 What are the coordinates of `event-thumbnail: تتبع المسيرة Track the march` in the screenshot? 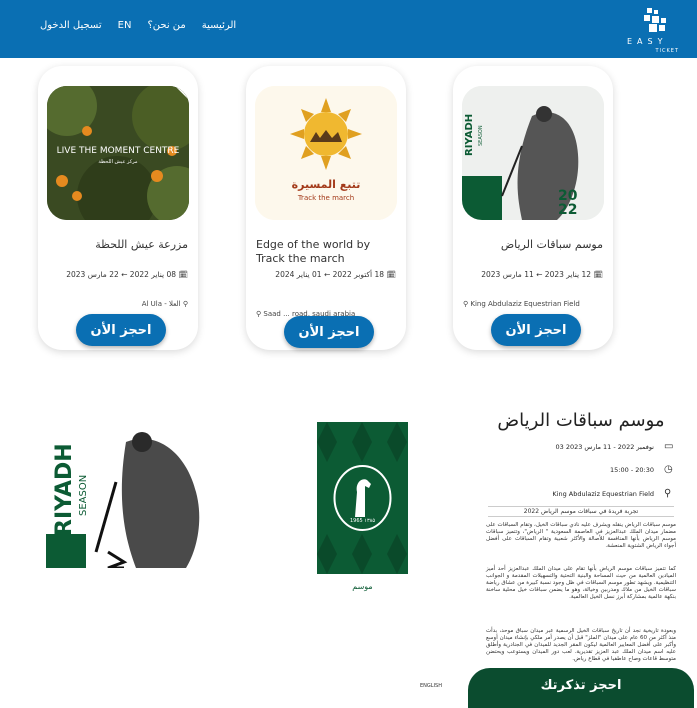 It's located at (326, 153).